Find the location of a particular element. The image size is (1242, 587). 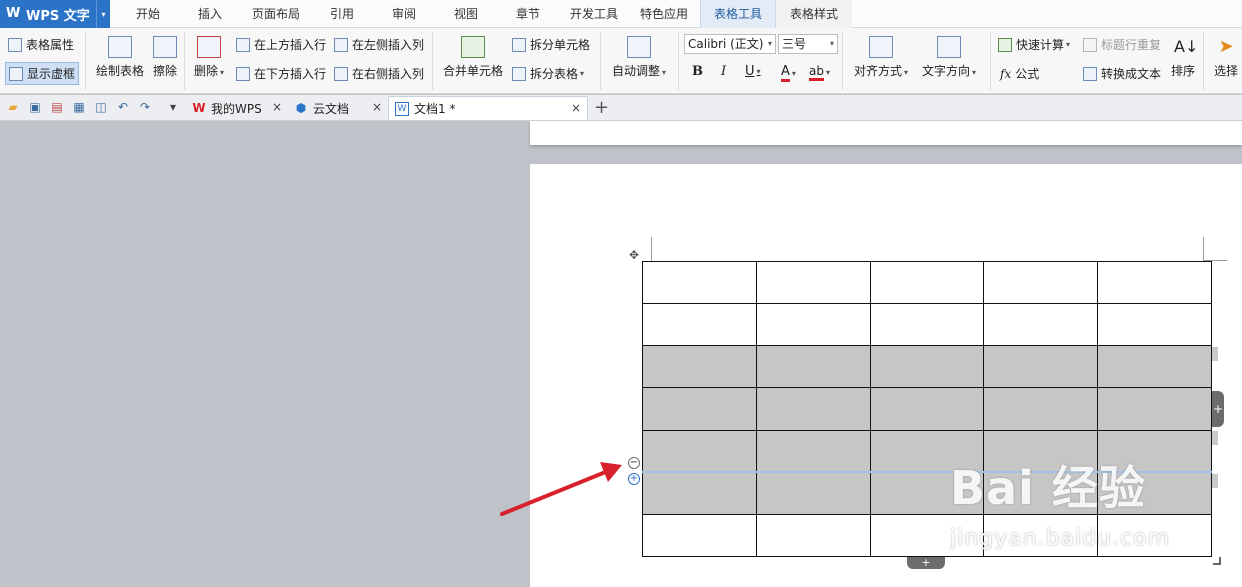

table-move-handle-icon: ✥ is located at coordinates (634, 255).